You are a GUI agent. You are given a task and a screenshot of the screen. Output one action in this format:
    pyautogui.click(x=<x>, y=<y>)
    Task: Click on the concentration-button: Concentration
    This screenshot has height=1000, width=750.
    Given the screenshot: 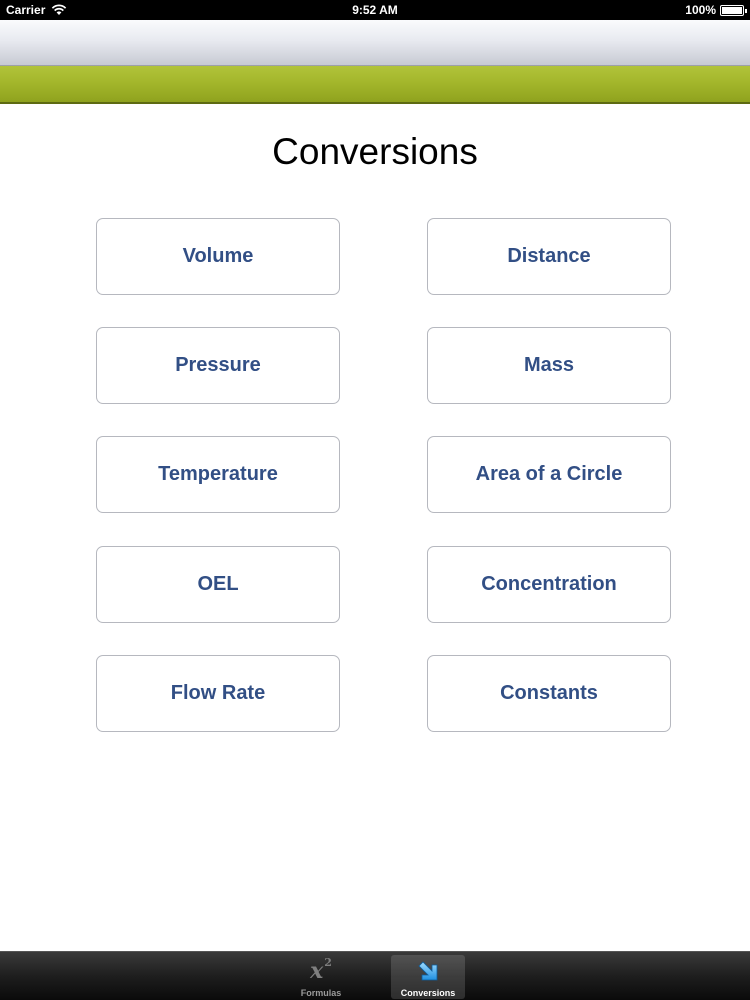 What is the action you would take?
    pyautogui.click(x=549, y=584)
    